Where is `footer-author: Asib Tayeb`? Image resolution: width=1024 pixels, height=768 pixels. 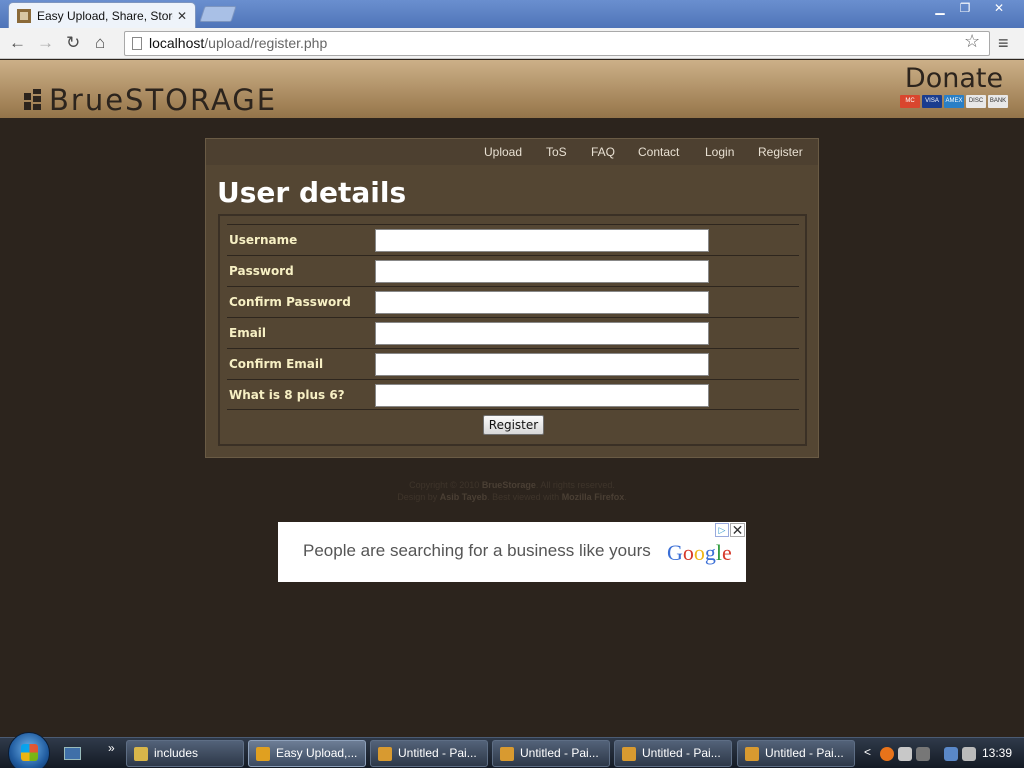 footer-author: Asib Tayeb is located at coordinates (463, 497).